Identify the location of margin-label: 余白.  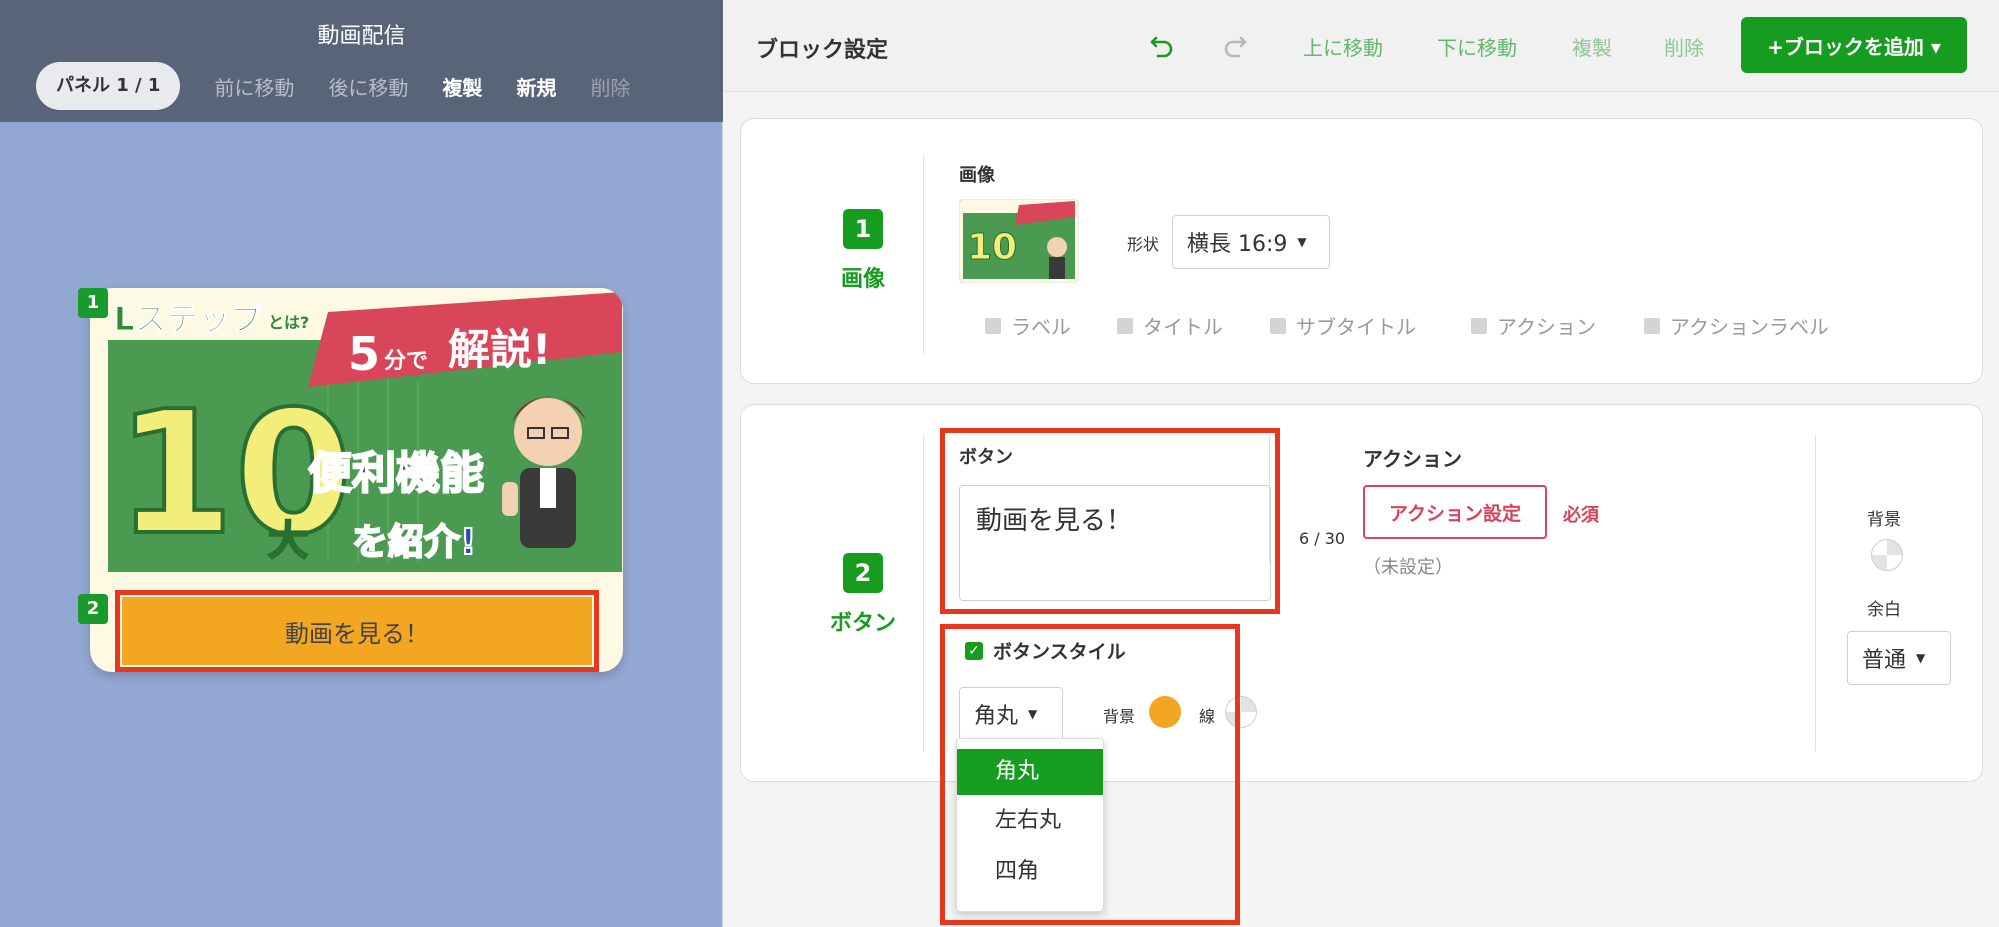
(1884, 610).